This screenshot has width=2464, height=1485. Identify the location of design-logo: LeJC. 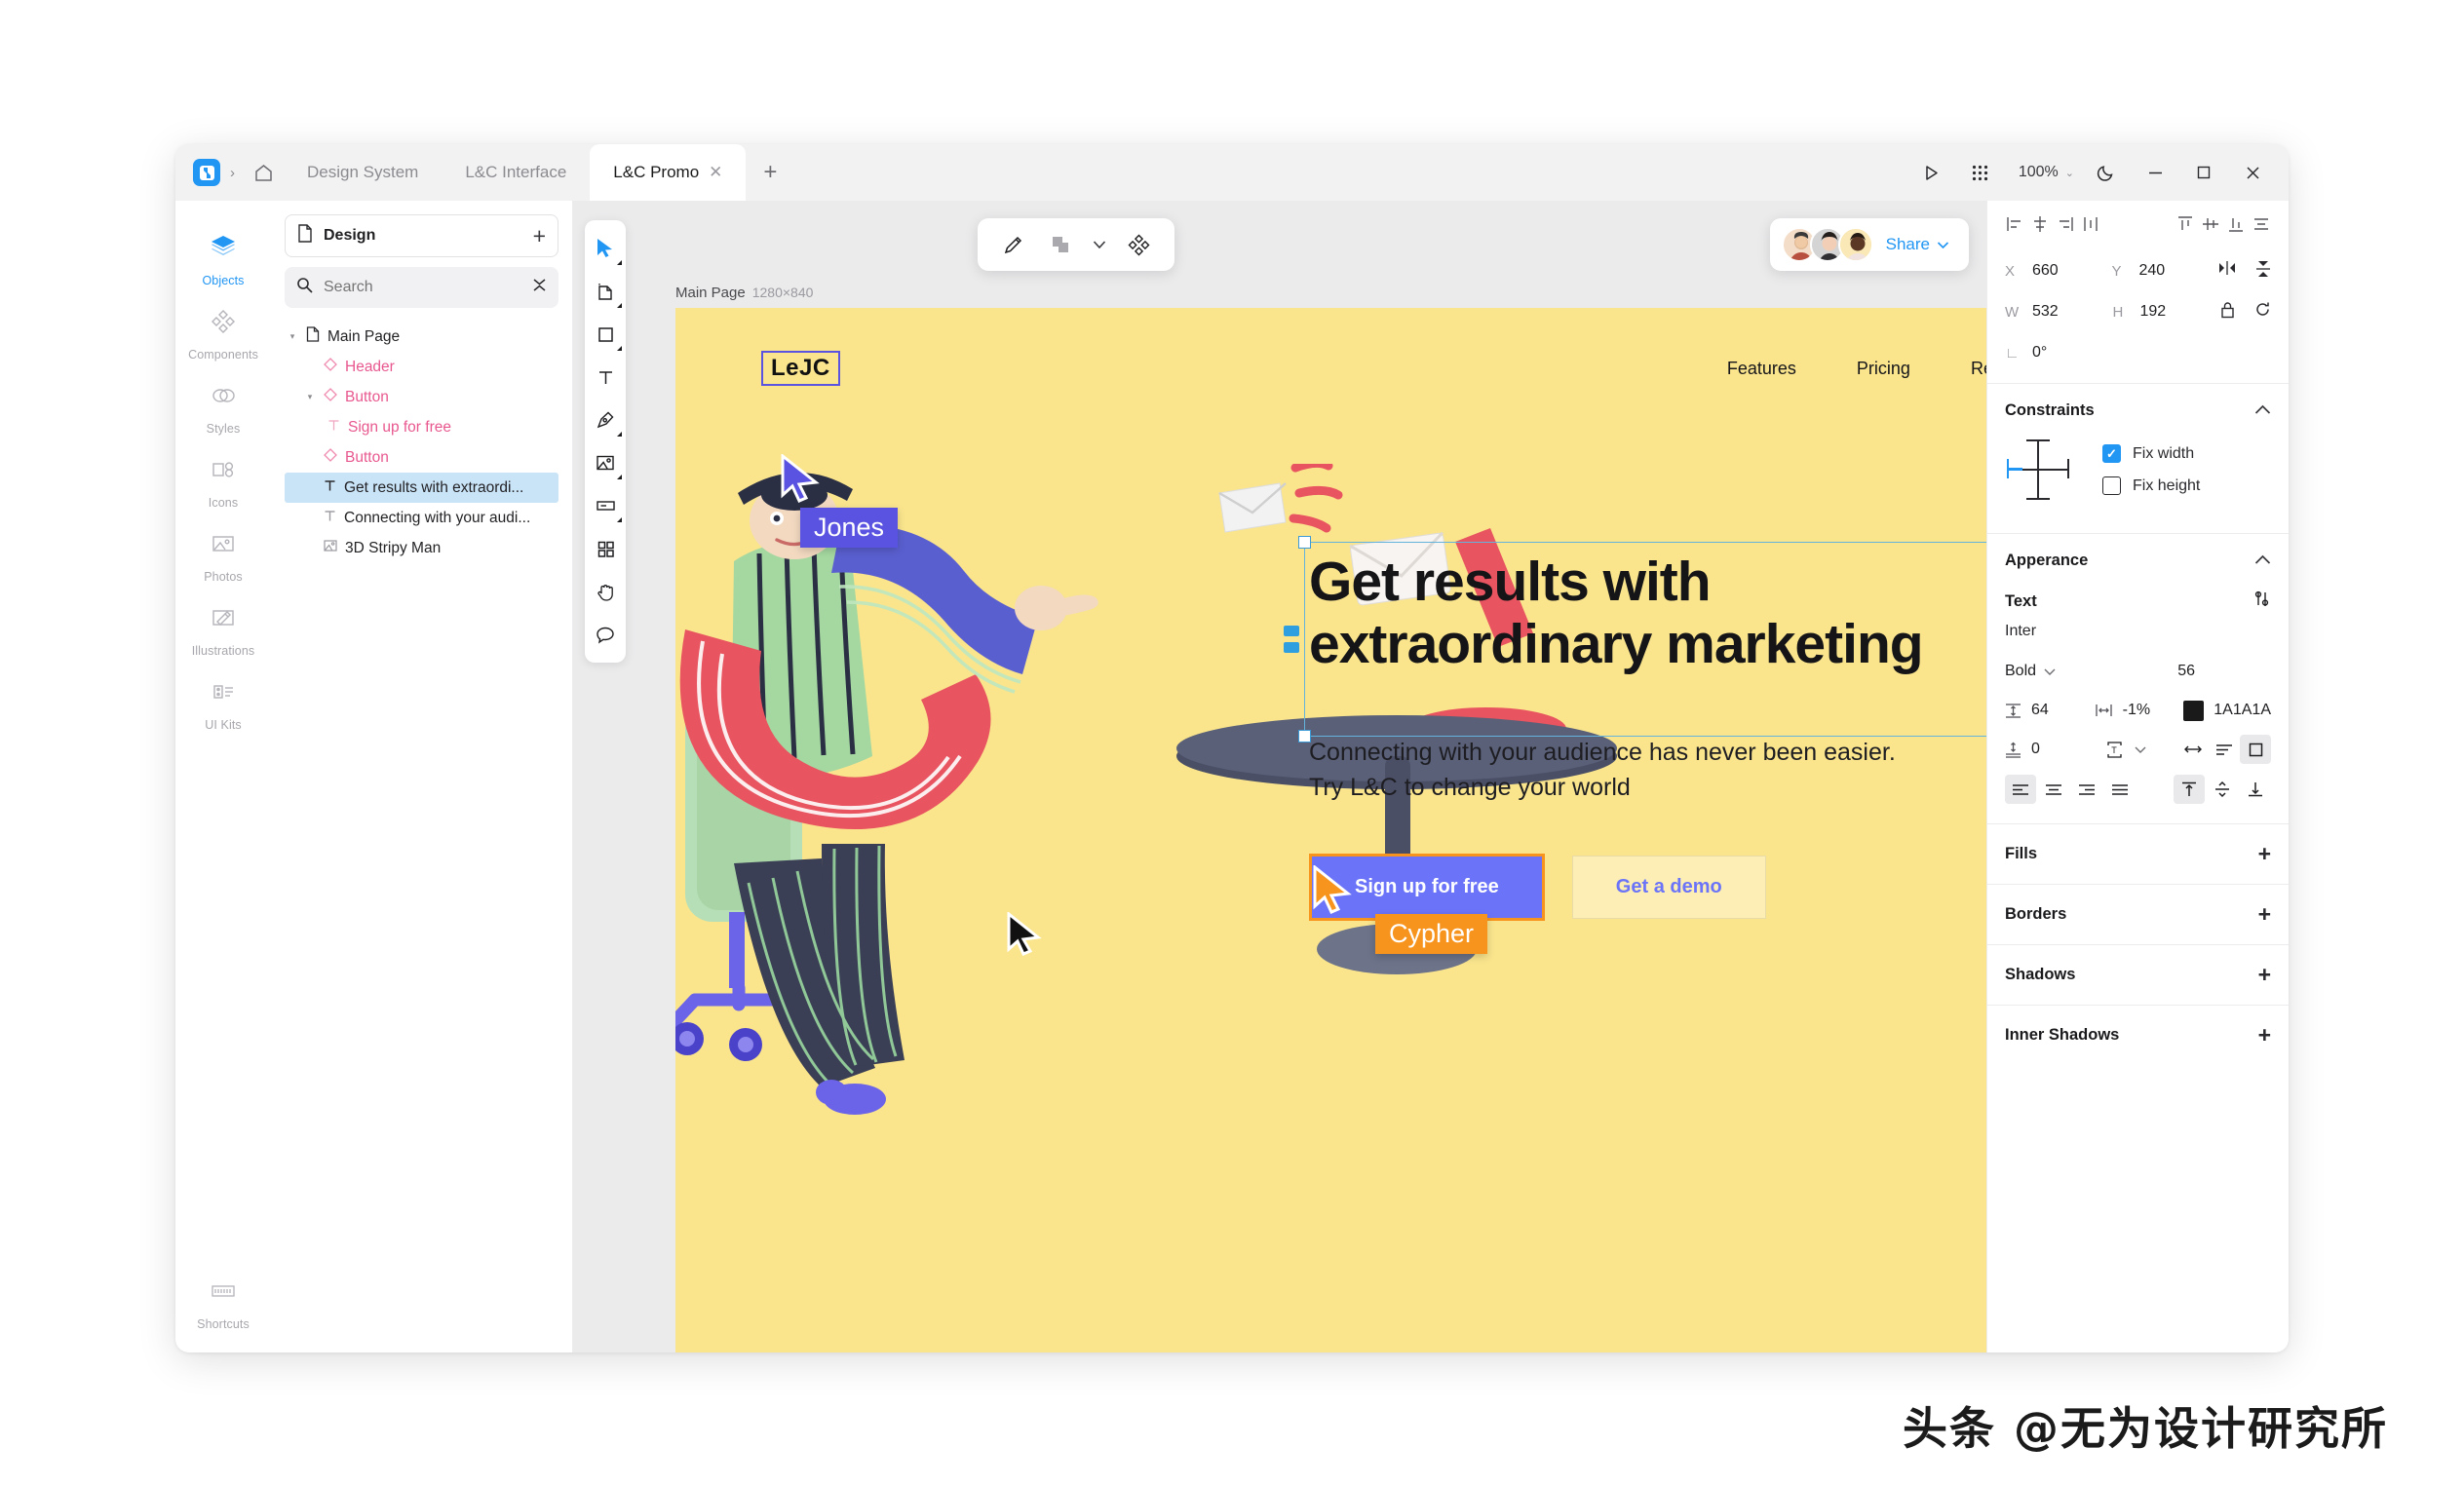
(800, 368).